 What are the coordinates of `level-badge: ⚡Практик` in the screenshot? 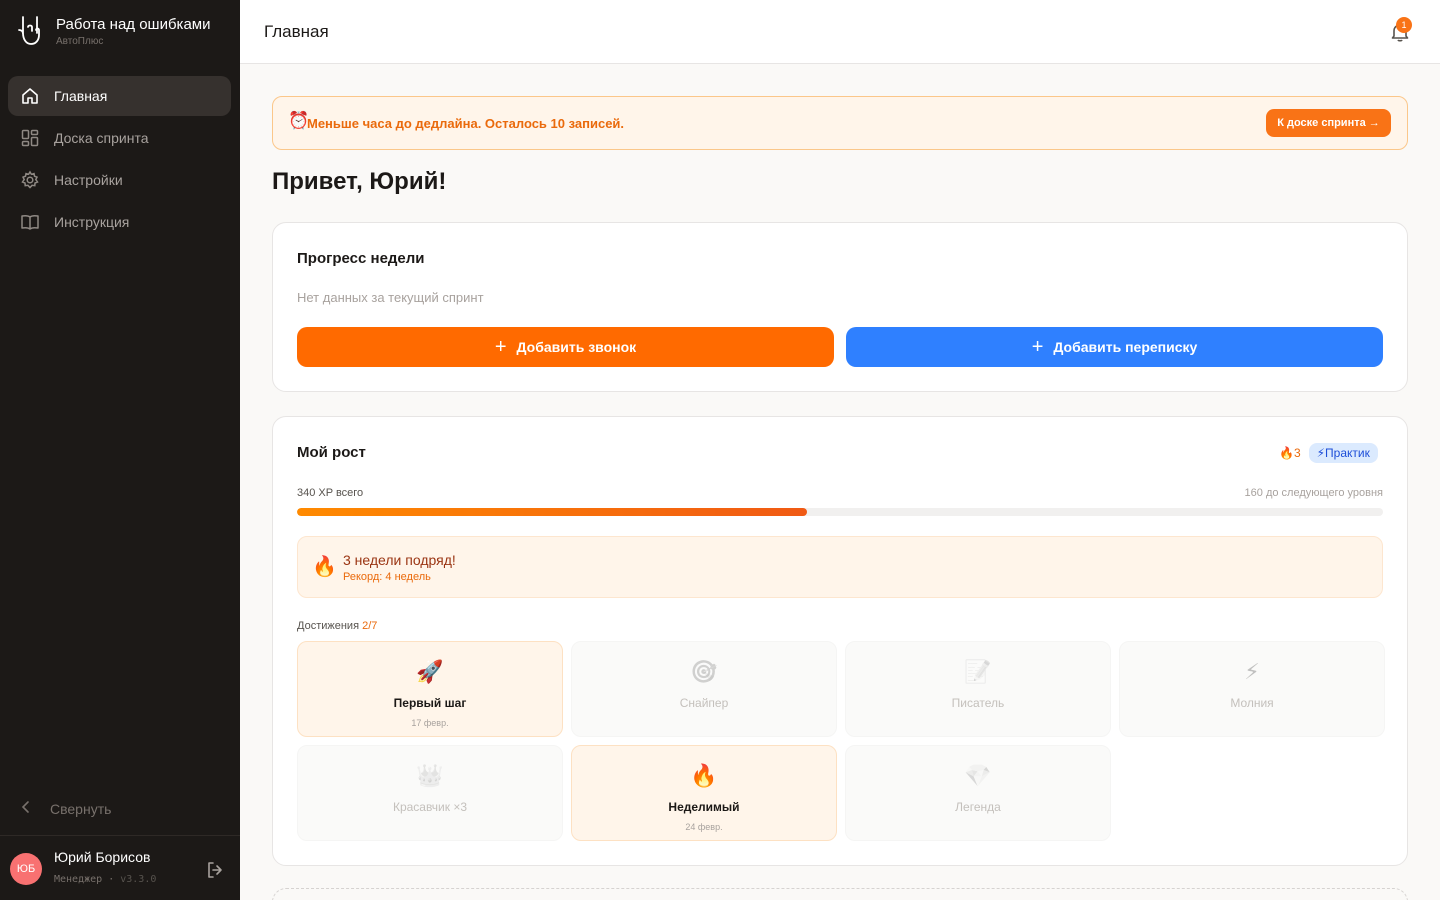 It's located at (1343, 453).